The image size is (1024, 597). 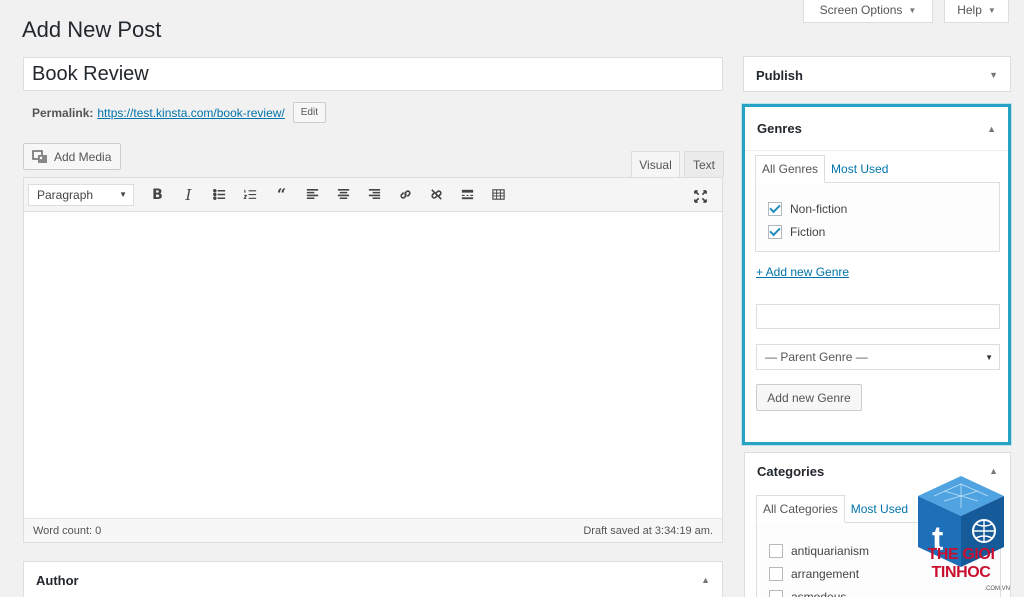 What do you see at coordinates (405, 195) in the screenshot?
I see `link-icon` at bounding box center [405, 195].